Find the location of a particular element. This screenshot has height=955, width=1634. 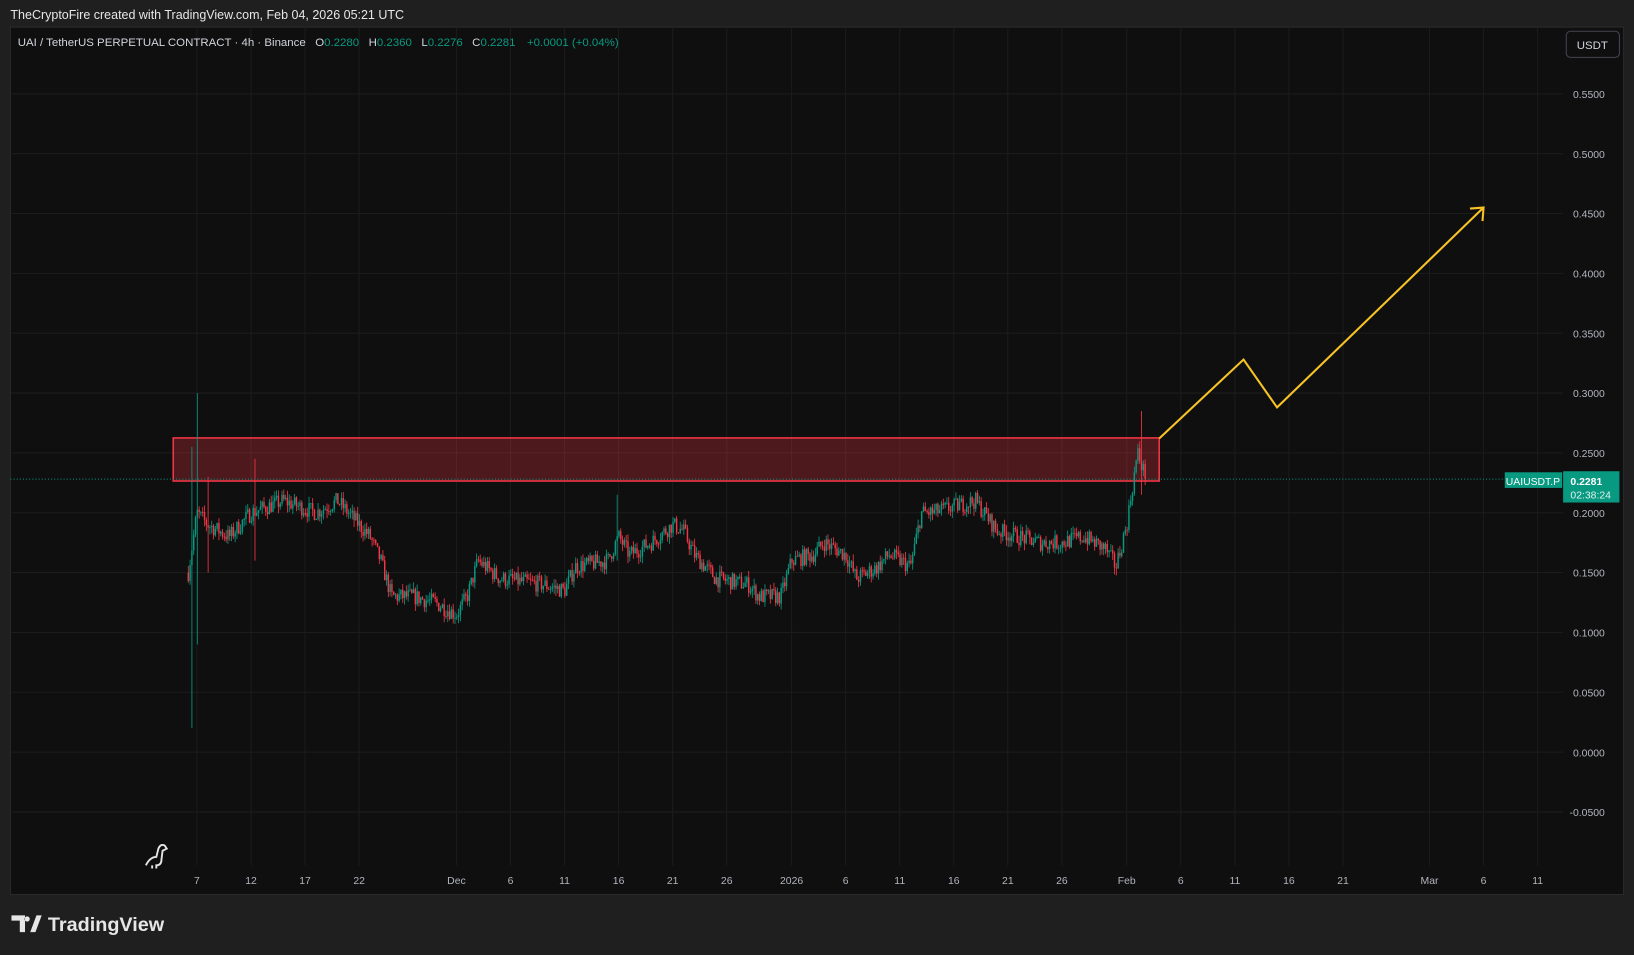

x-tick-label: Mar is located at coordinates (1430, 881).